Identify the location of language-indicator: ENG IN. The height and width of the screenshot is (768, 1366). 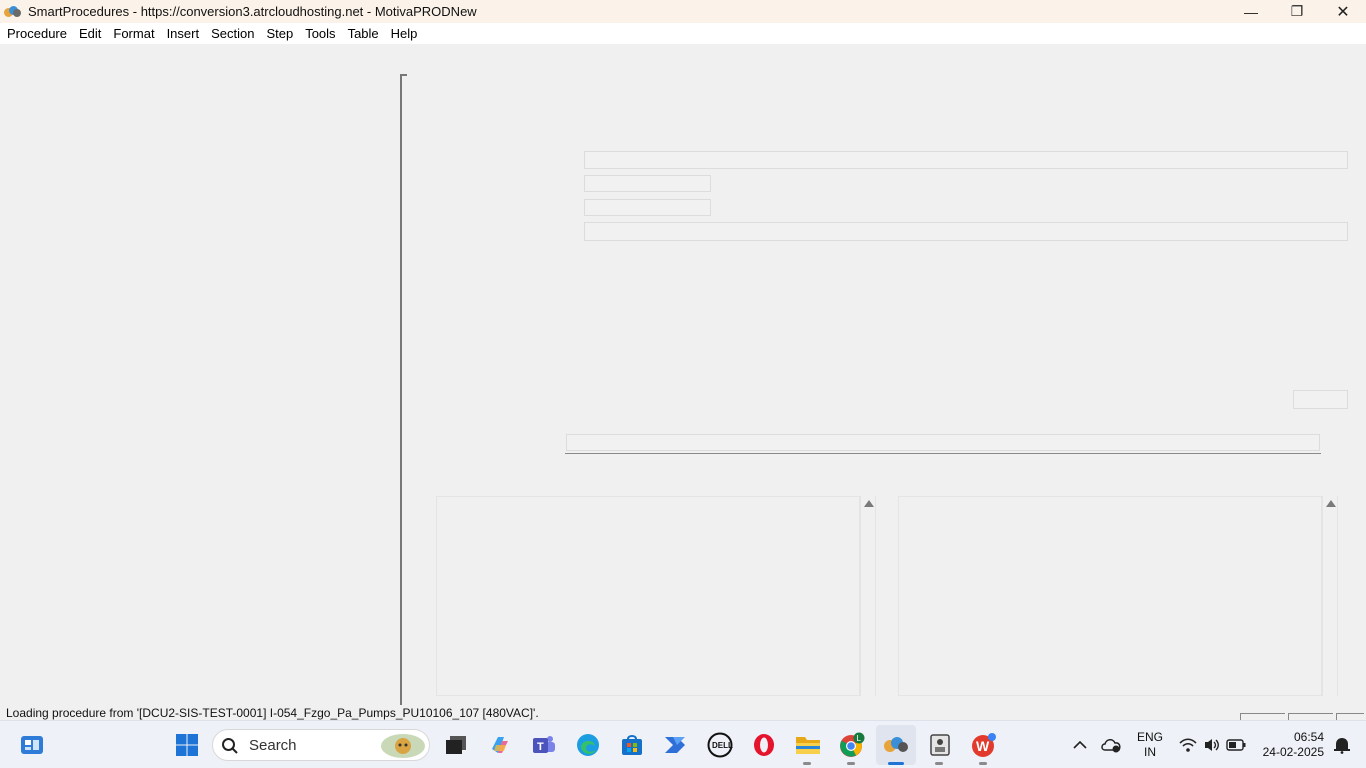
(1150, 745).